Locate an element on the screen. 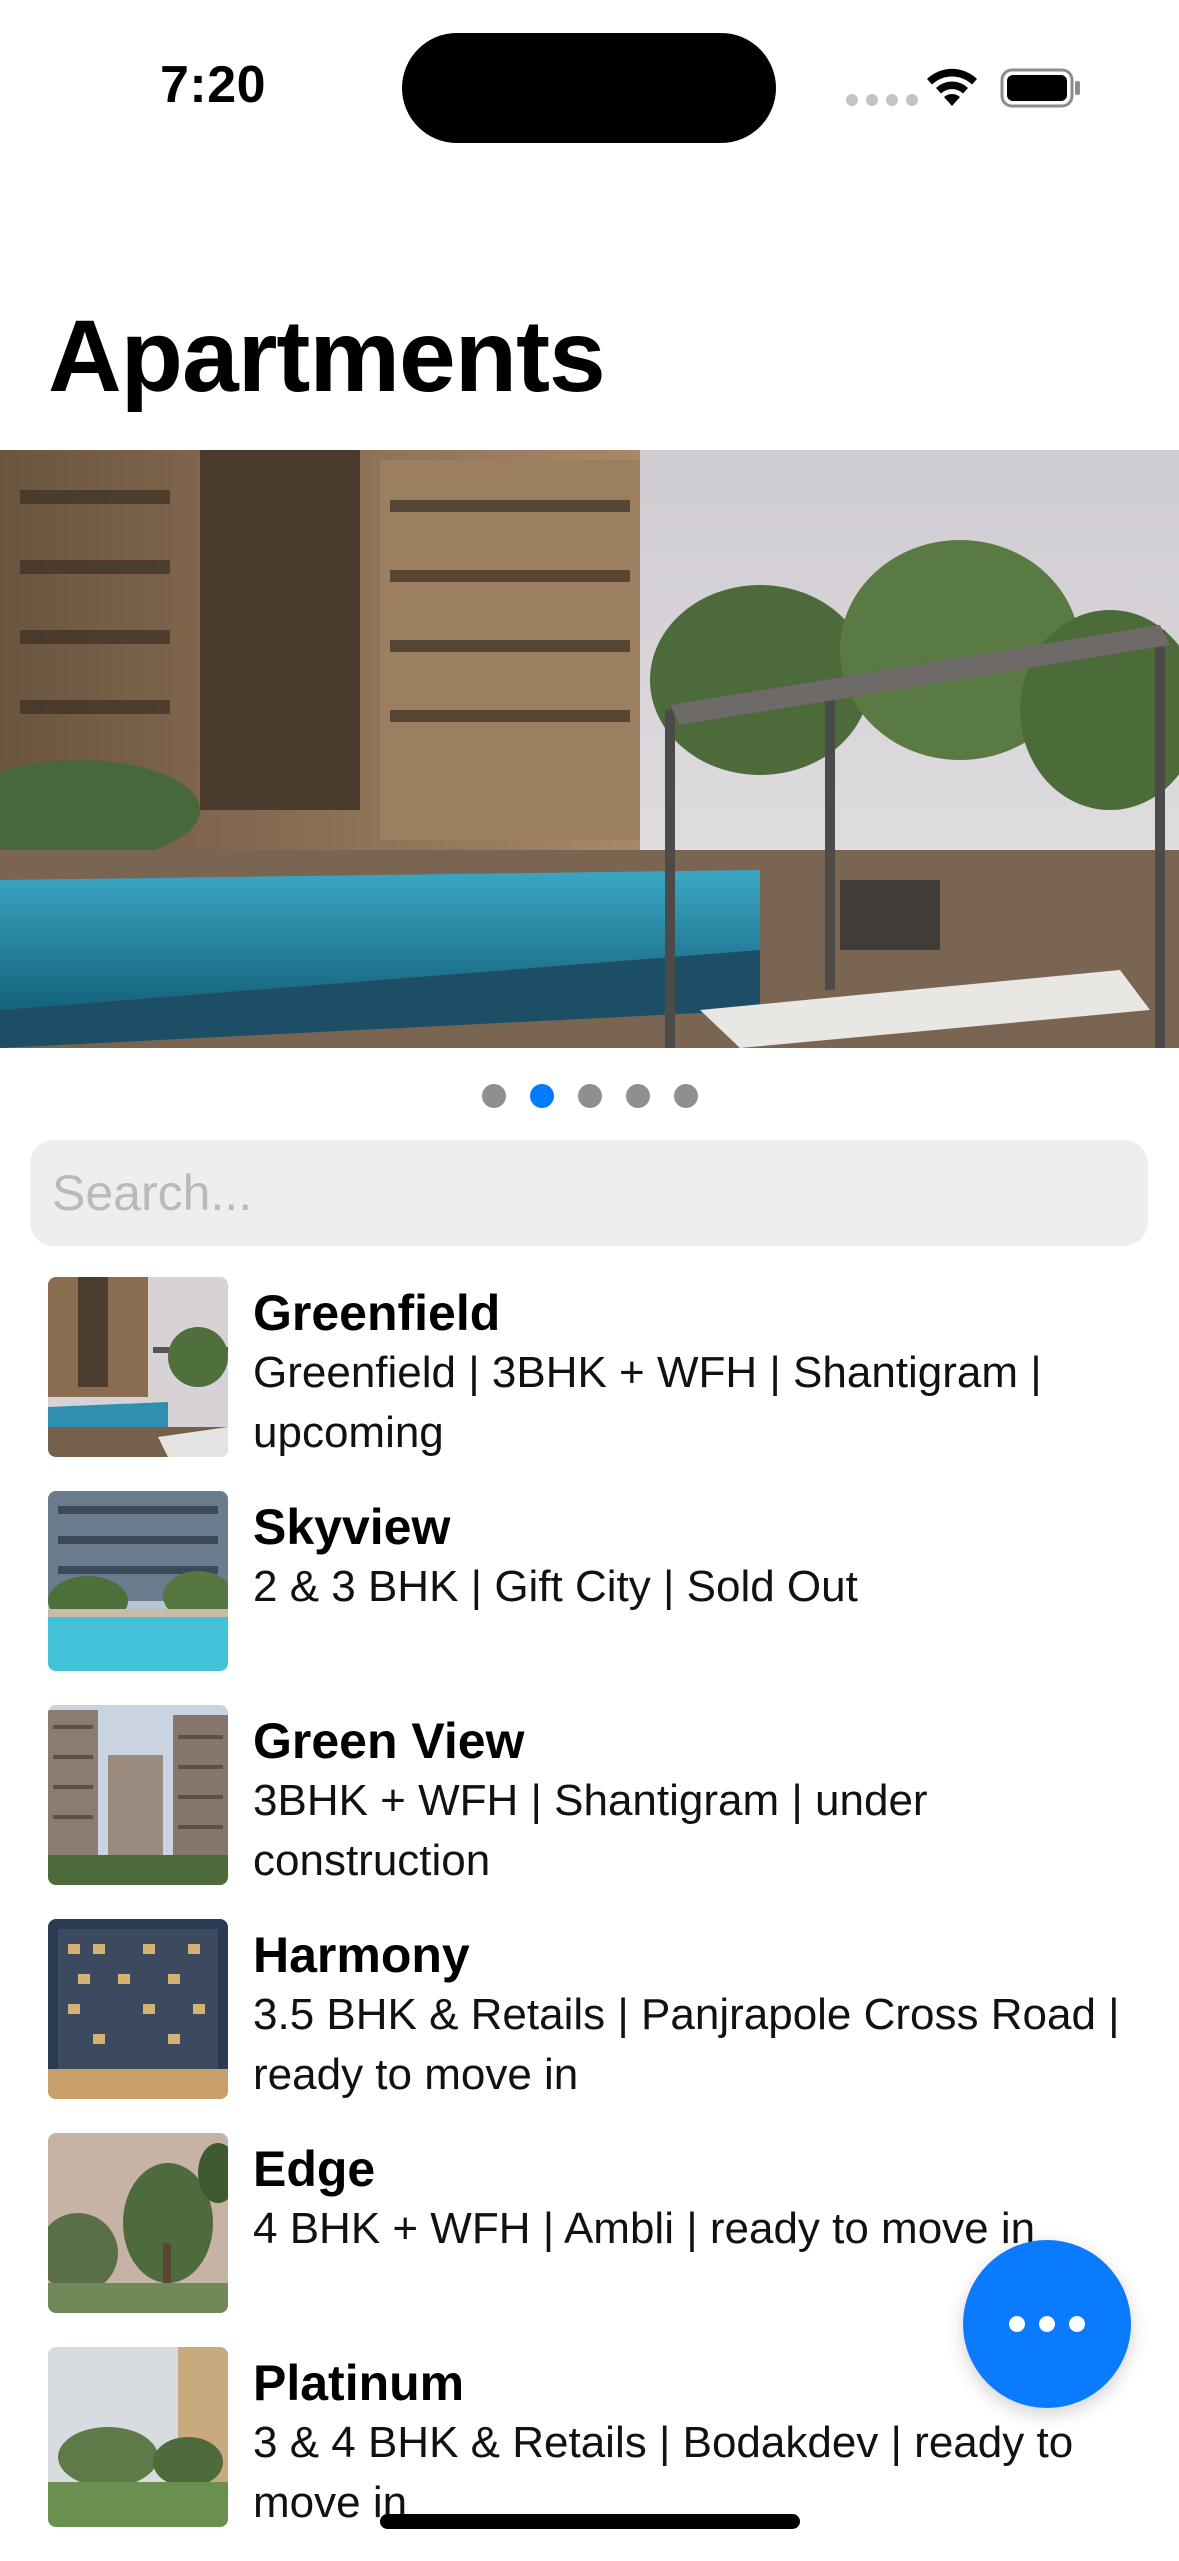  dynamic-island is located at coordinates (589, 88).